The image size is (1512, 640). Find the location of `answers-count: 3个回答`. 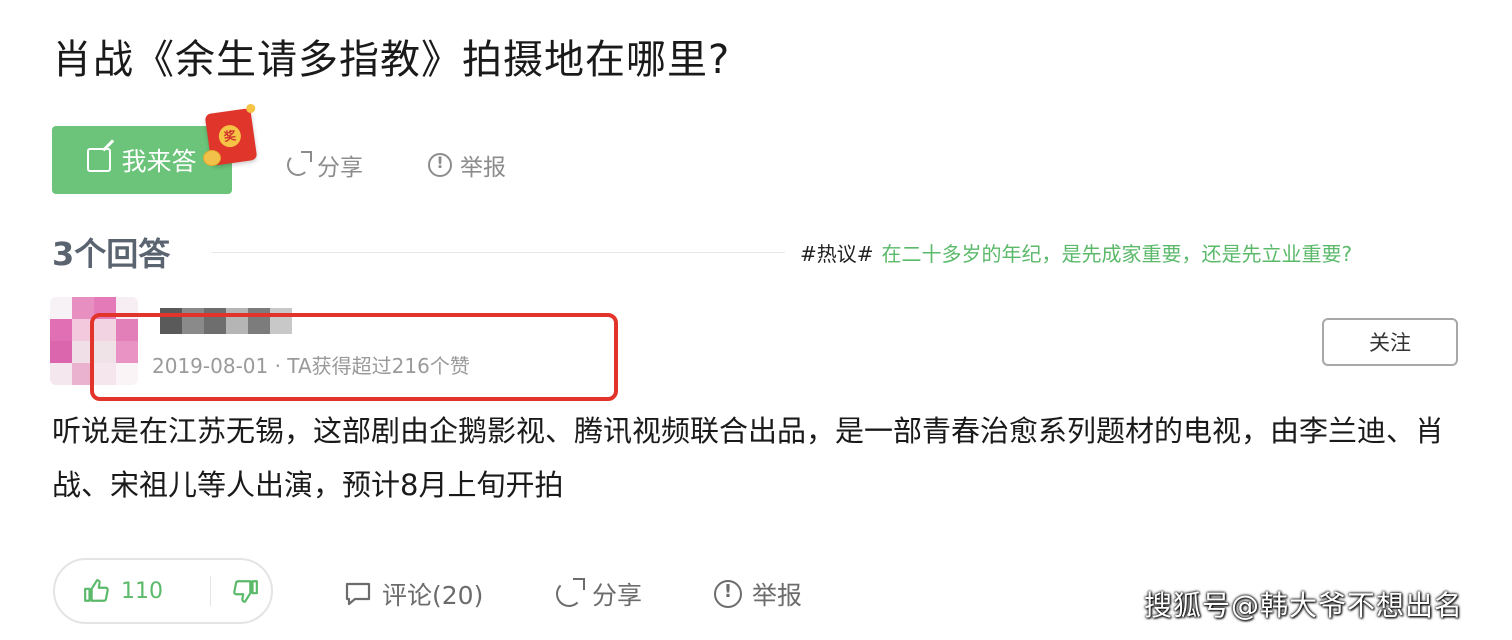

answers-count: 3个回答 is located at coordinates (111, 254).